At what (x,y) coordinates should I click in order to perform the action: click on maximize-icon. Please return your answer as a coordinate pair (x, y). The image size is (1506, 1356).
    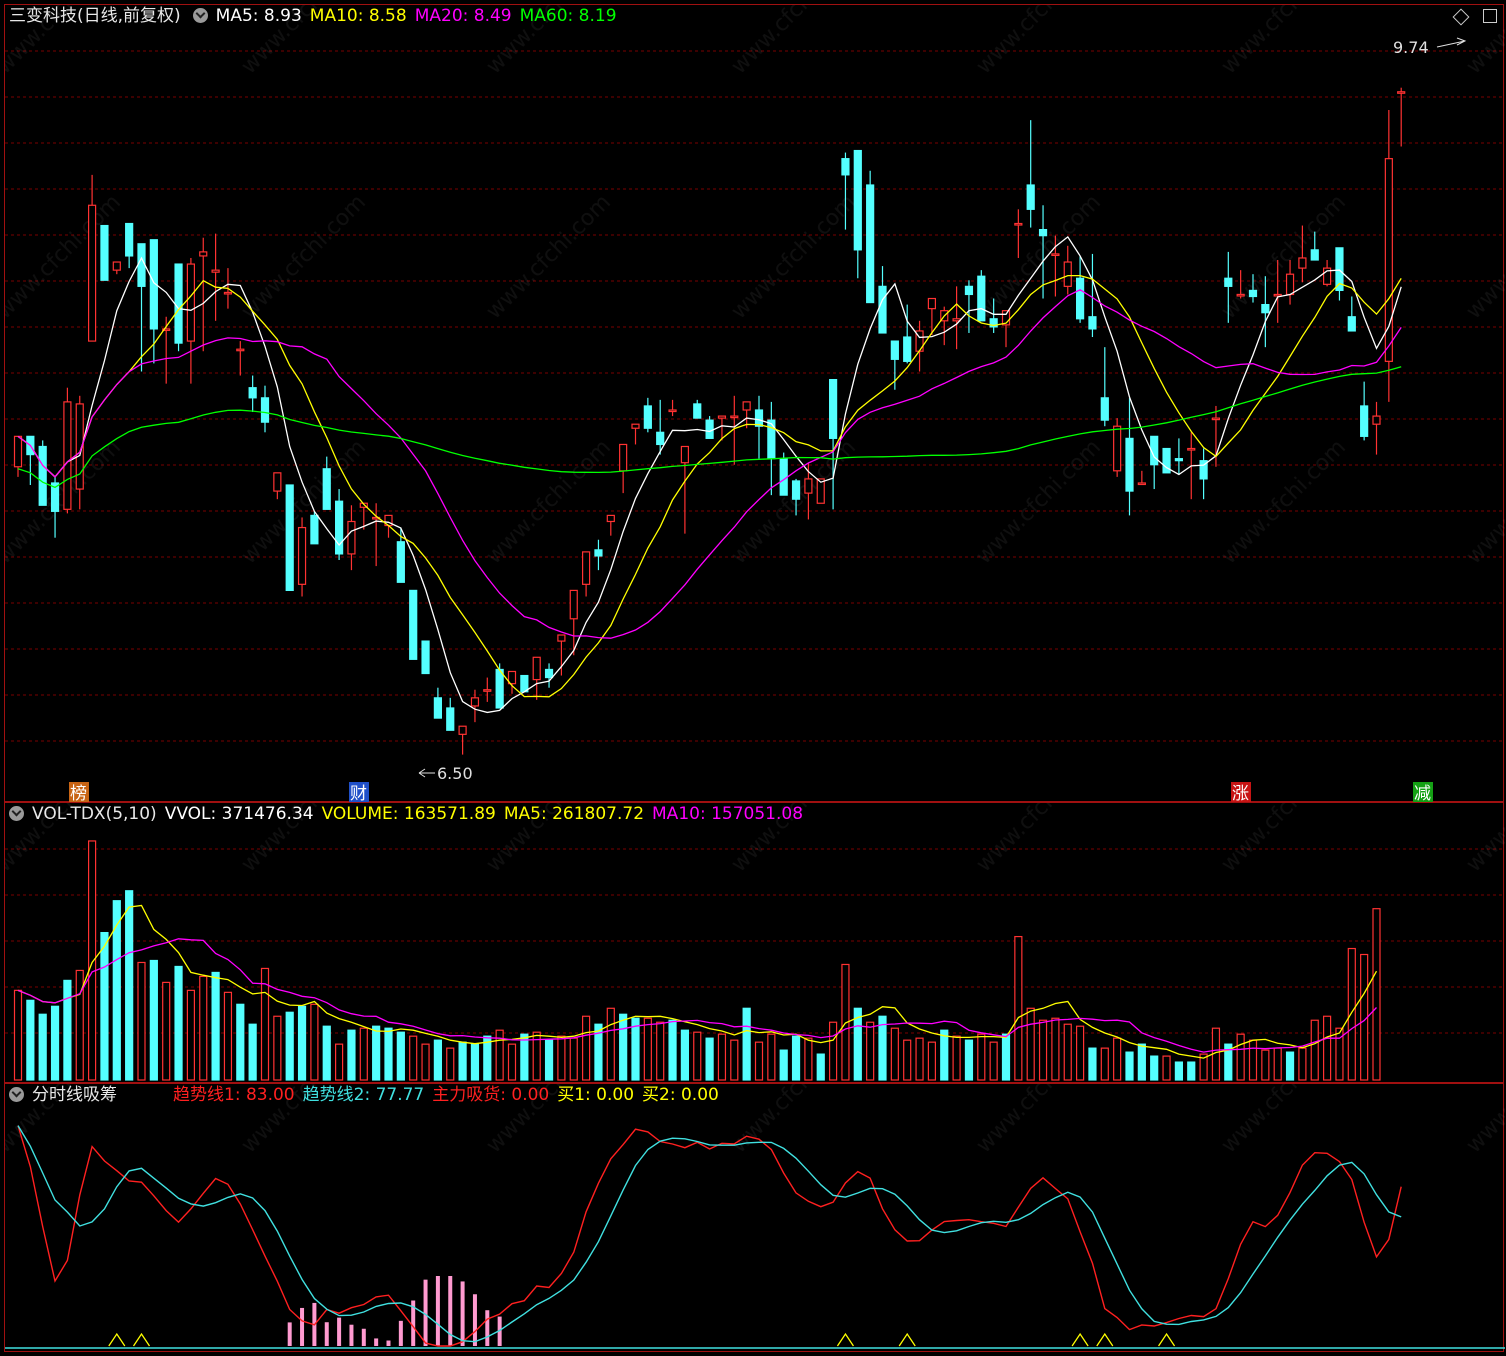
    Looking at the image, I should click on (1490, 16).